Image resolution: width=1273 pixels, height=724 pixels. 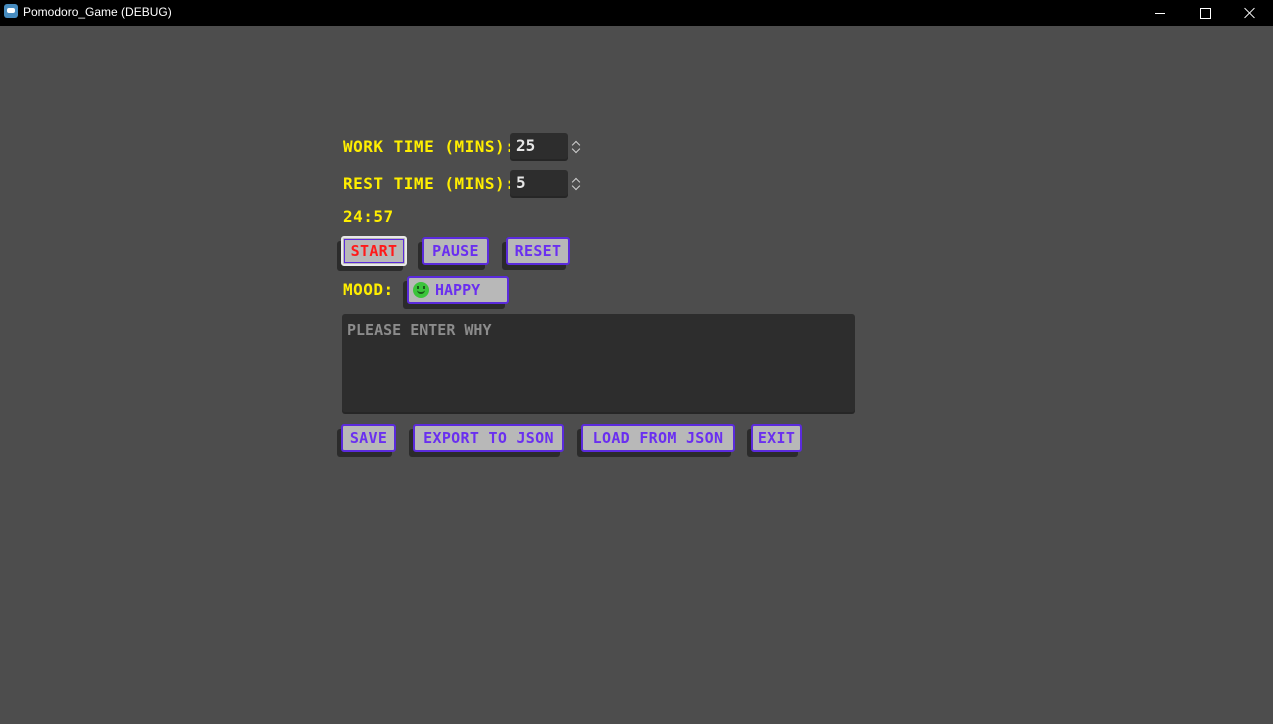 I want to click on mood-selected-value: HAPPY, so click(x=458, y=290).